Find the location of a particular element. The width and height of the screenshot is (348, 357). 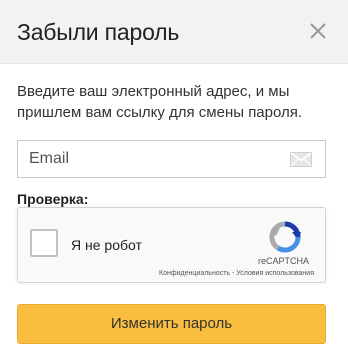

email-field is located at coordinates (171, 159).